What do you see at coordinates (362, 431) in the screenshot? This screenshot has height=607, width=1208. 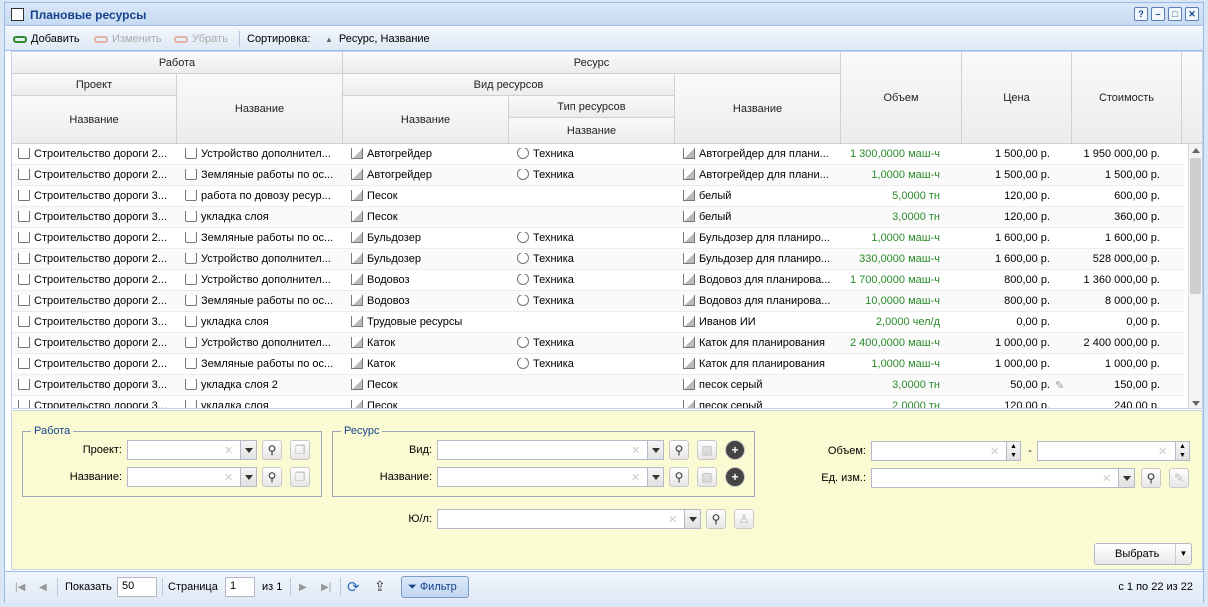 I see `resource-legend: Ресурс` at bounding box center [362, 431].